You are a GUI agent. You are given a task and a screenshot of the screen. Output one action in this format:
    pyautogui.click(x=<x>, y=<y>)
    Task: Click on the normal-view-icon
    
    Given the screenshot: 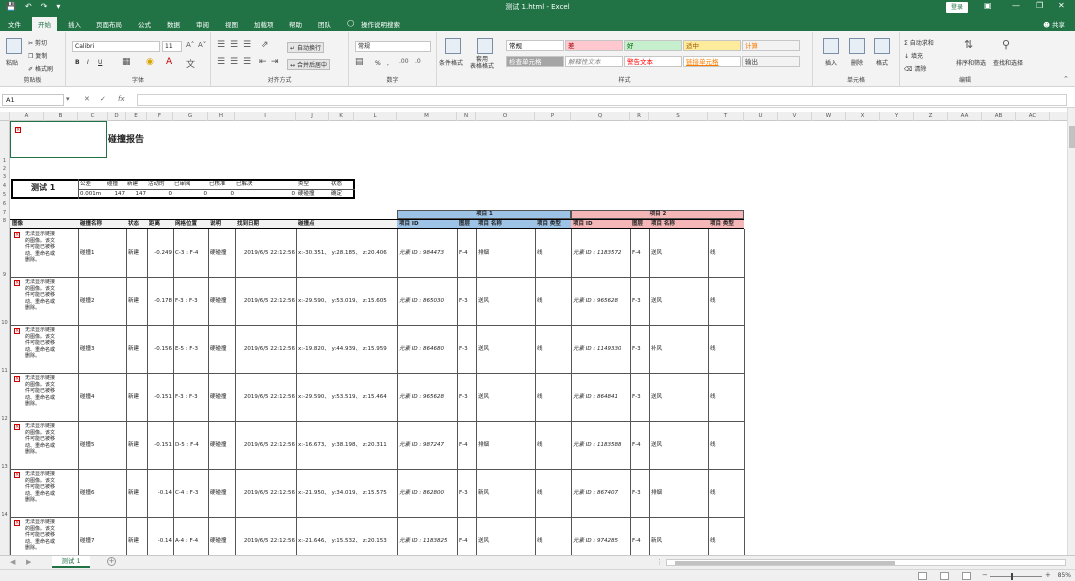 What is the action you would take?
    pyautogui.click(x=922, y=576)
    